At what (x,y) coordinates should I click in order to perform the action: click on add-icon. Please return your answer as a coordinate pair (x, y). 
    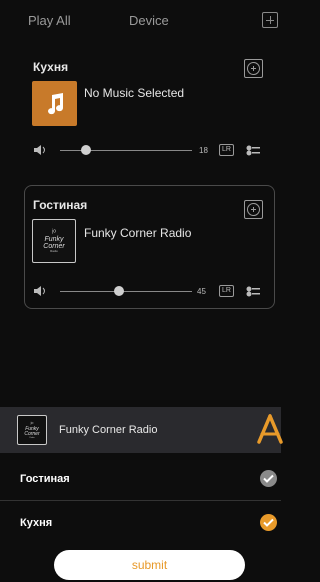
    Looking at the image, I should click on (270, 20).